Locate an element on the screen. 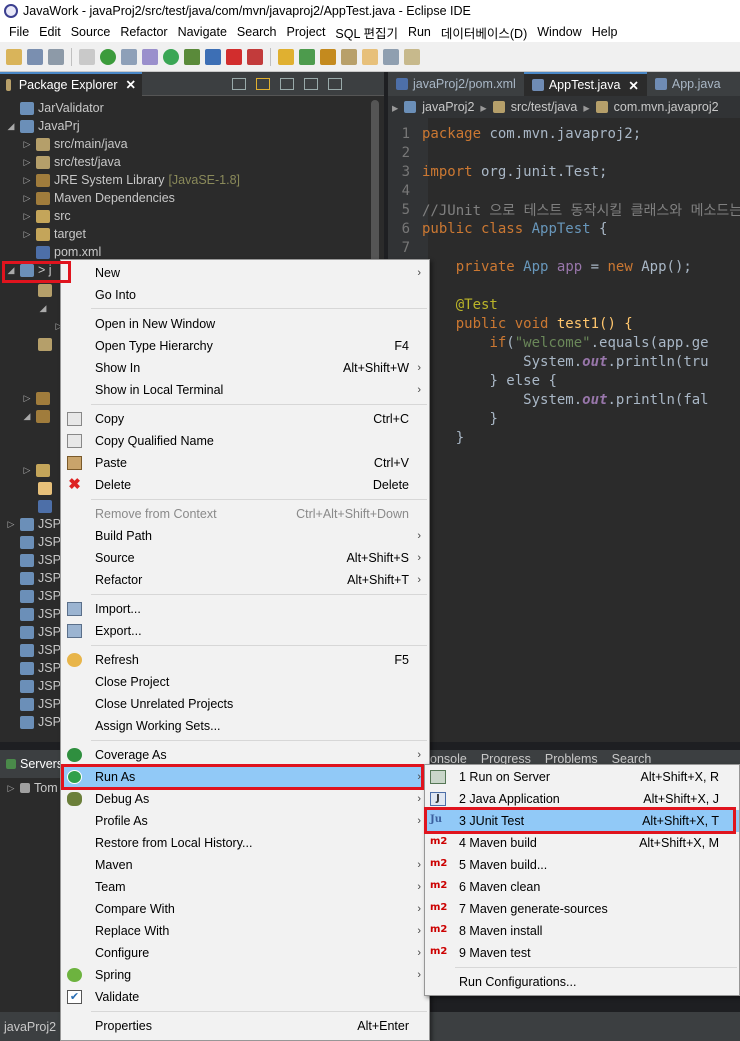 The height and width of the screenshot is (1041, 740). menu-item-maven-build: m2 4 Maven build Alt+Shift+X, M is located at coordinates (582, 843).